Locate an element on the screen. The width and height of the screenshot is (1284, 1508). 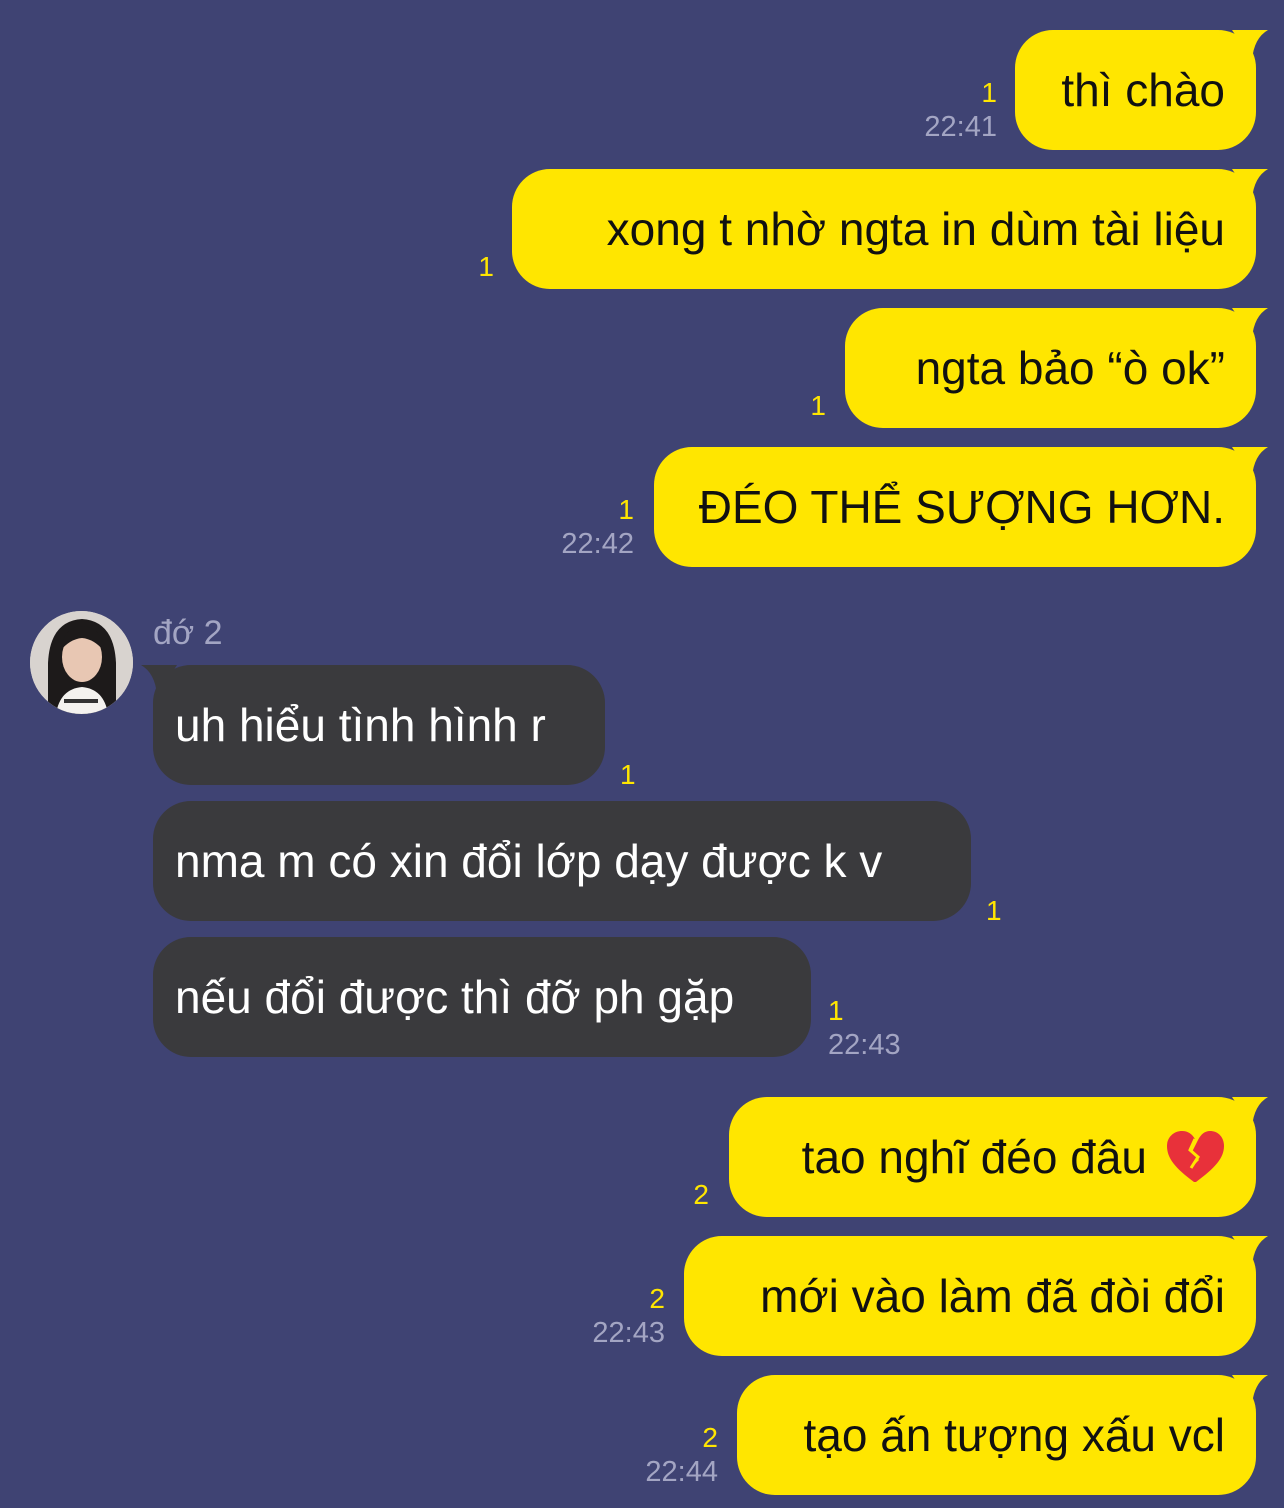
message-text: mới vào làm đã đòi đổi is located at coordinates (992, 1296).